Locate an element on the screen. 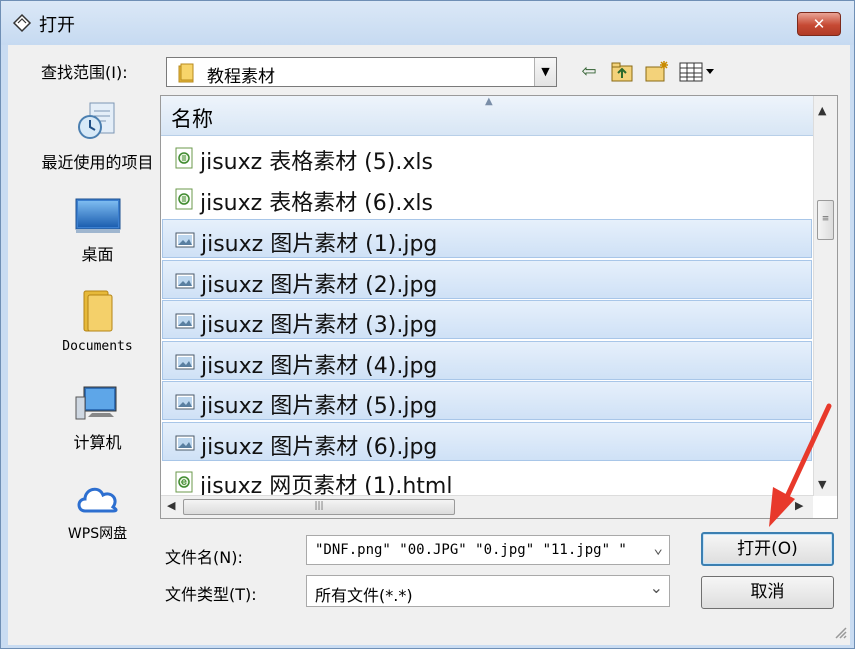 This screenshot has height=649, width=855. file-name: jisuxz 图片素材 (5).jpg is located at coordinates (319, 406).